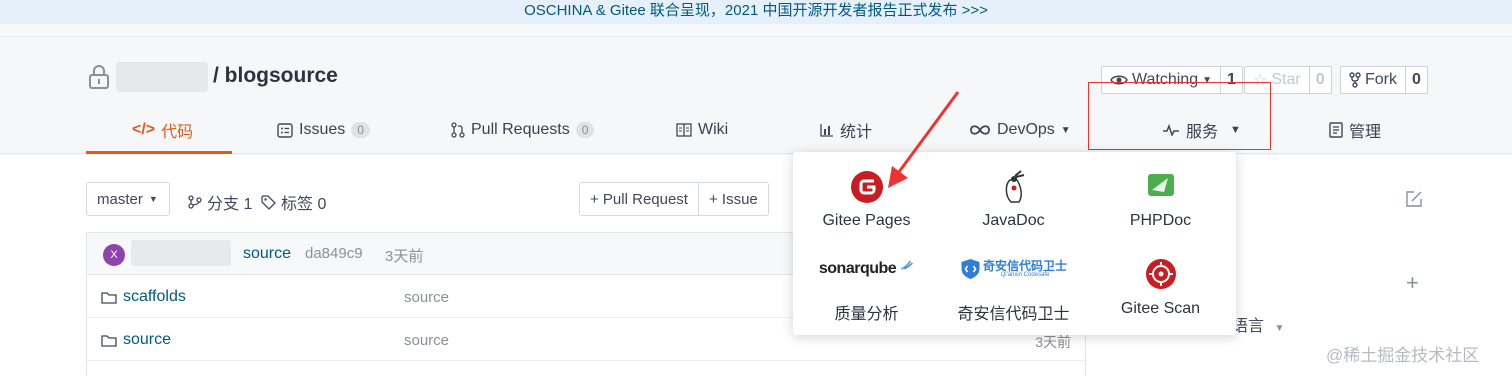 The width and height of the screenshot is (1512, 376). Describe the element at coordinates (1025, 266) in the screenshot. I see `qianxin-wordmark: 奇安信代码卫士` at that location.